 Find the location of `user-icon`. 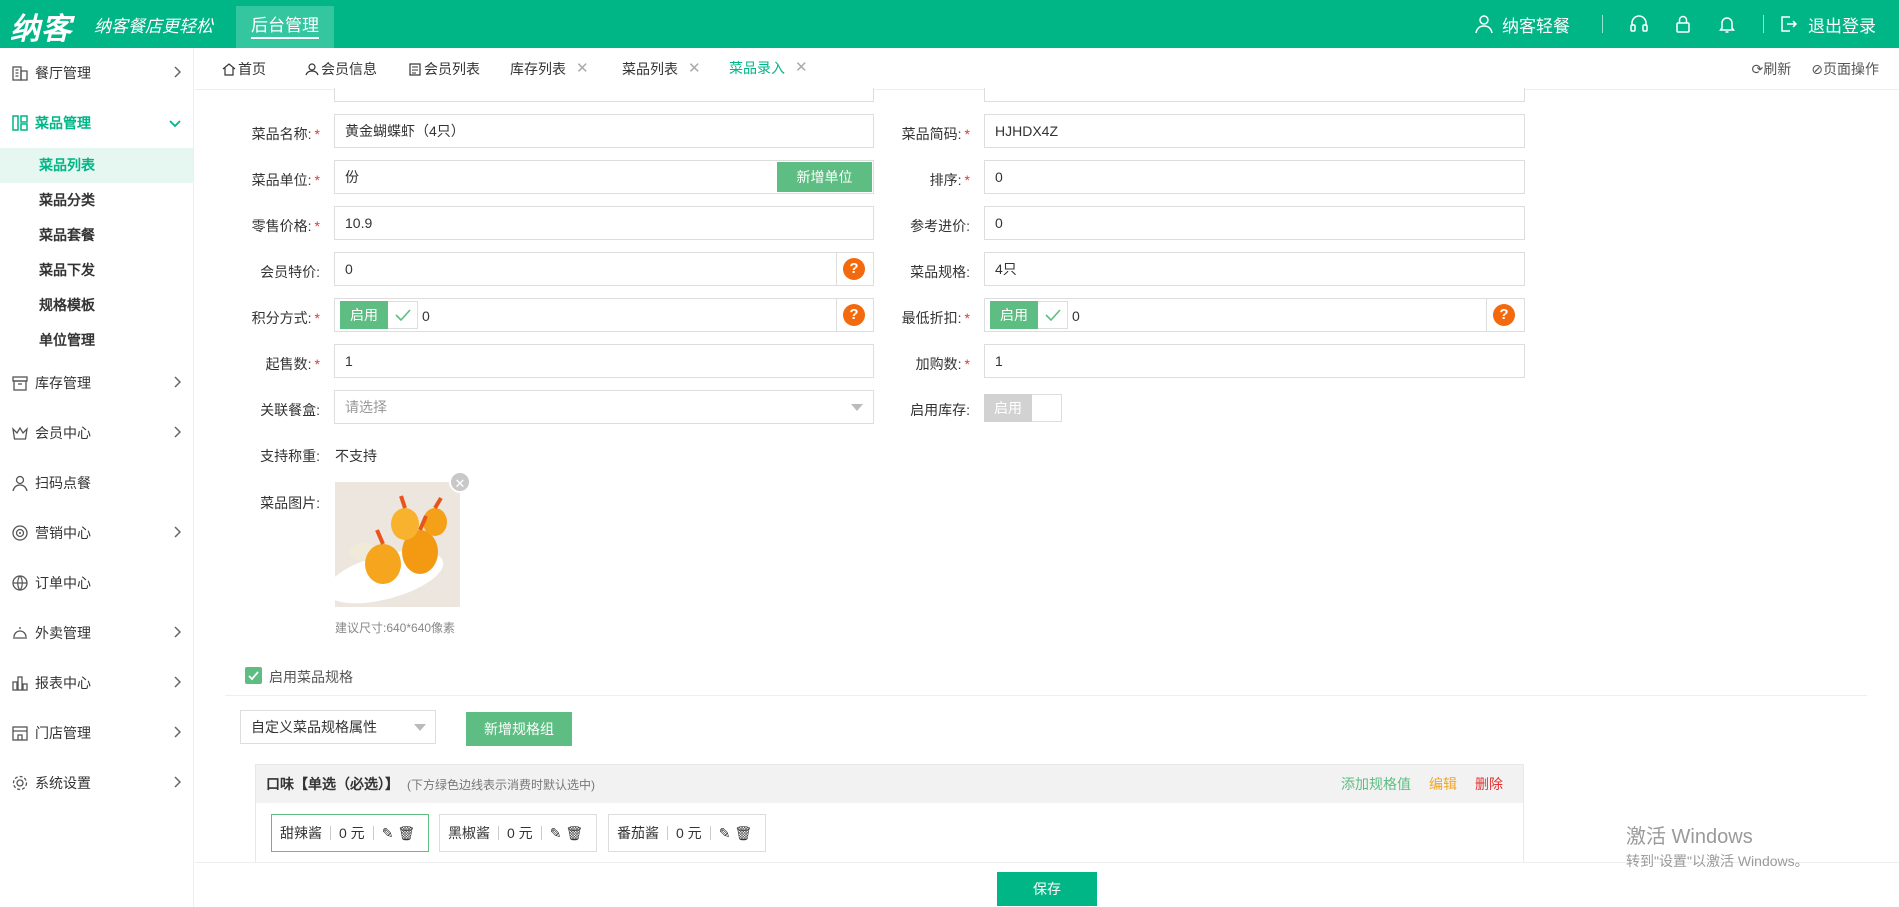

user-icon is located at coordinates (312, 69).